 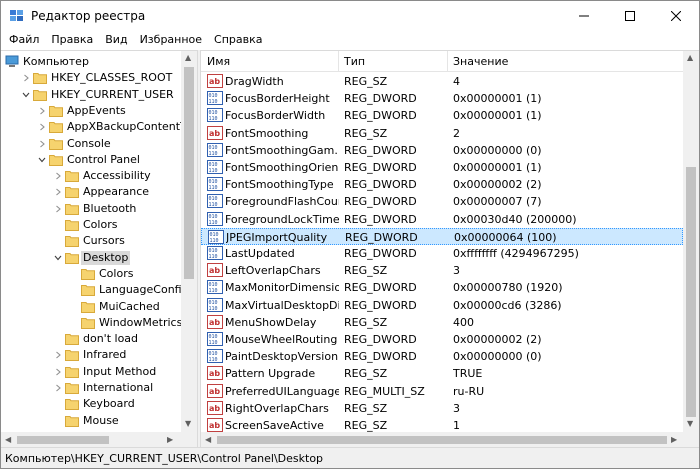 What do you see at coordinates (118, 387) in the screenshot?
I see `tree-node-label: International` at bounding box center [118, 387].